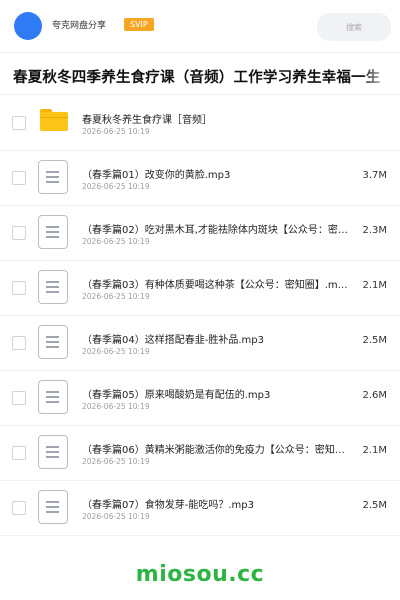  Describe the element at coordinates (374, 395) in the screenshot. I see `file-size: 2.6M` at that location.